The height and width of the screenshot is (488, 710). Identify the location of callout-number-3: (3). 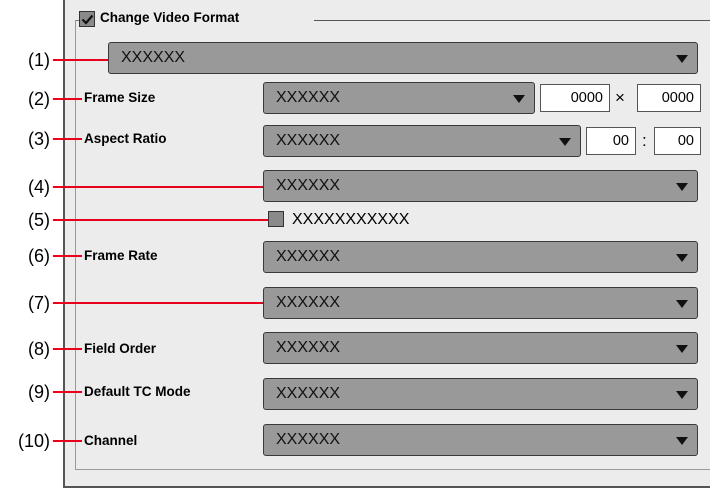
(39, 139).